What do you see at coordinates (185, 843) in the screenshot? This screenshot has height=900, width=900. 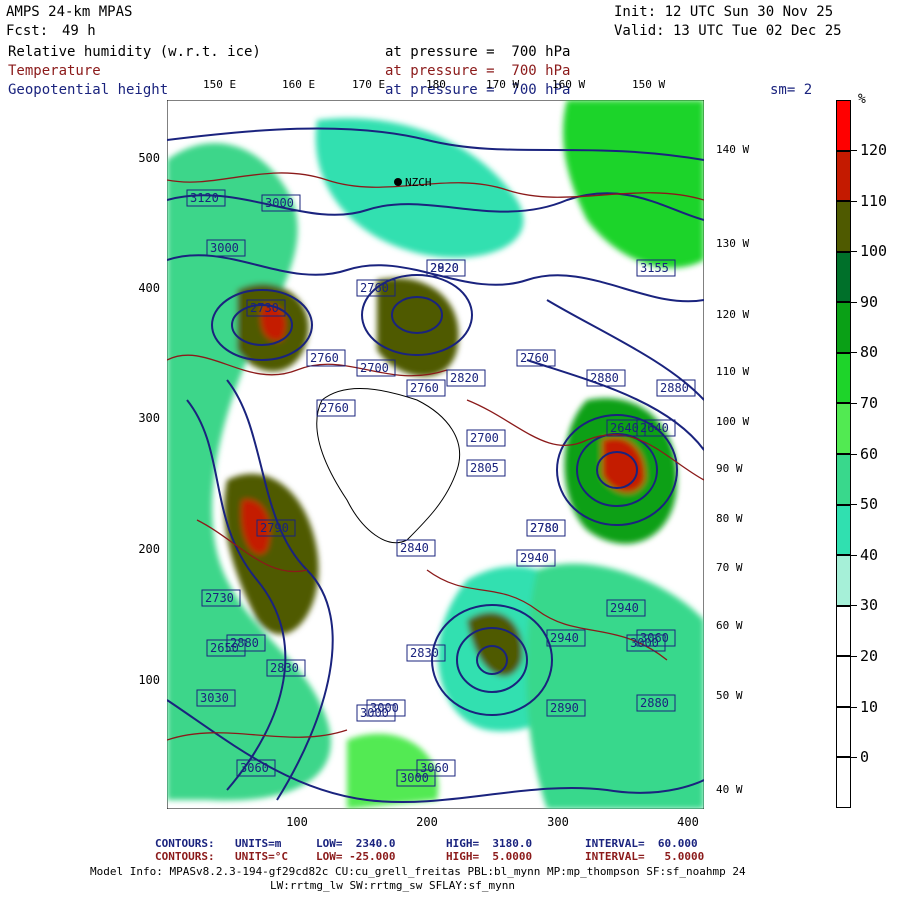 I see `contour1-label: CONTOURS:` at bounding box center [185, 843].